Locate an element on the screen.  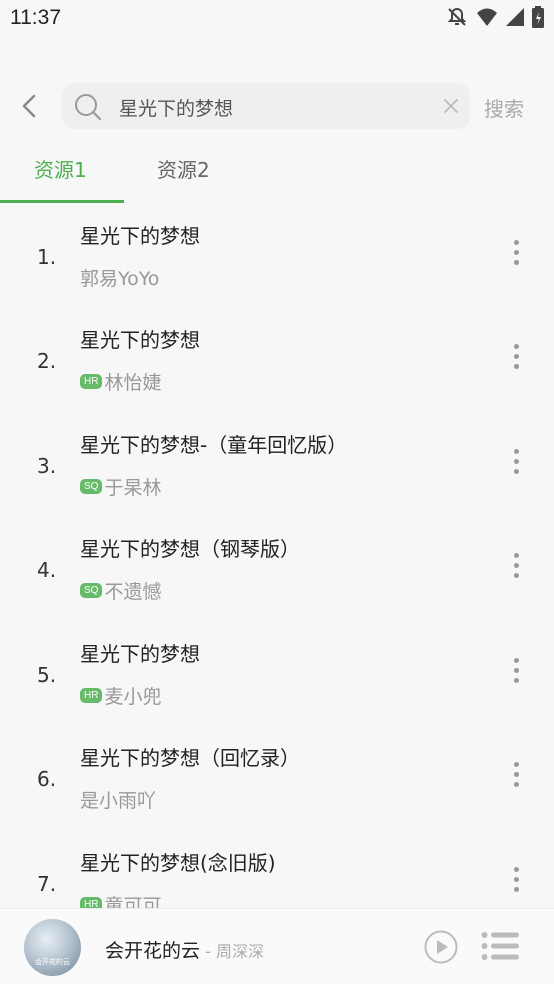
song-row: 6. 星光下的梦想（回忆录） 是小雨吖 is located at coordinates (277, 777).